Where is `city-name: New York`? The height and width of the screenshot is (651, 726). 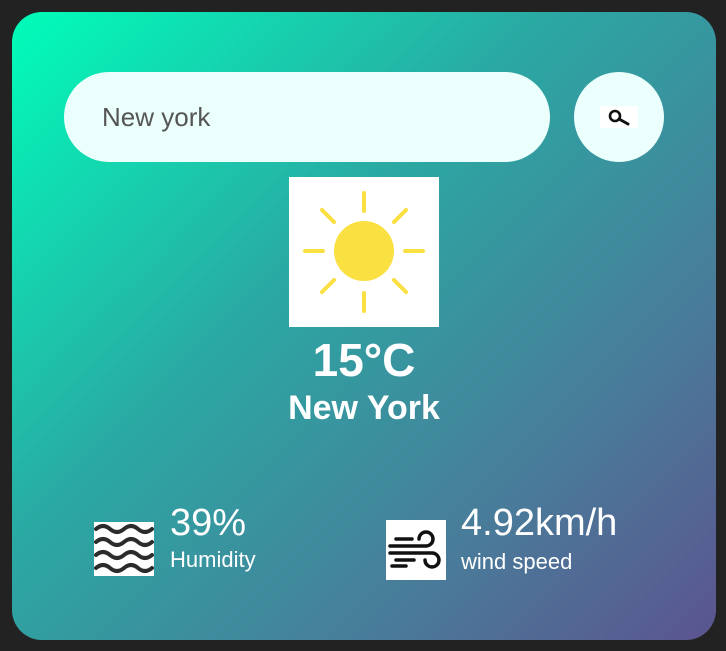 city-name: New York is located at coordinates (364, 408).